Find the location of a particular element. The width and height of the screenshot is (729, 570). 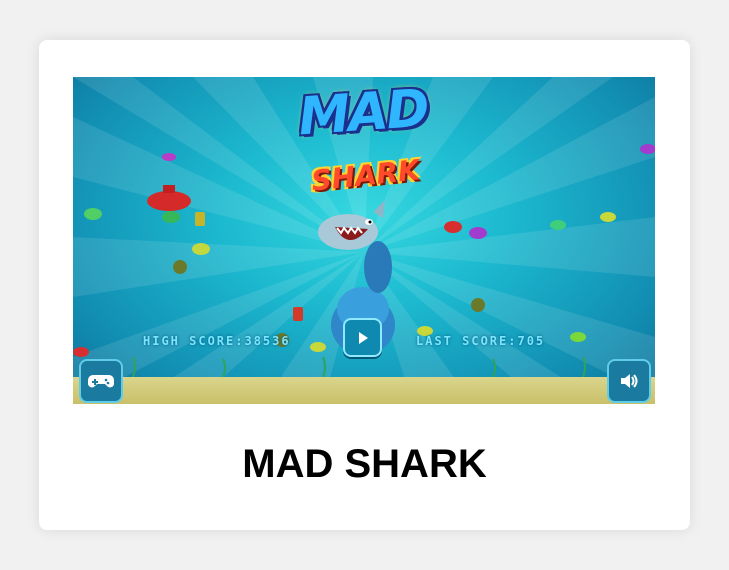

sound-button is located at coordinates (629, 381).